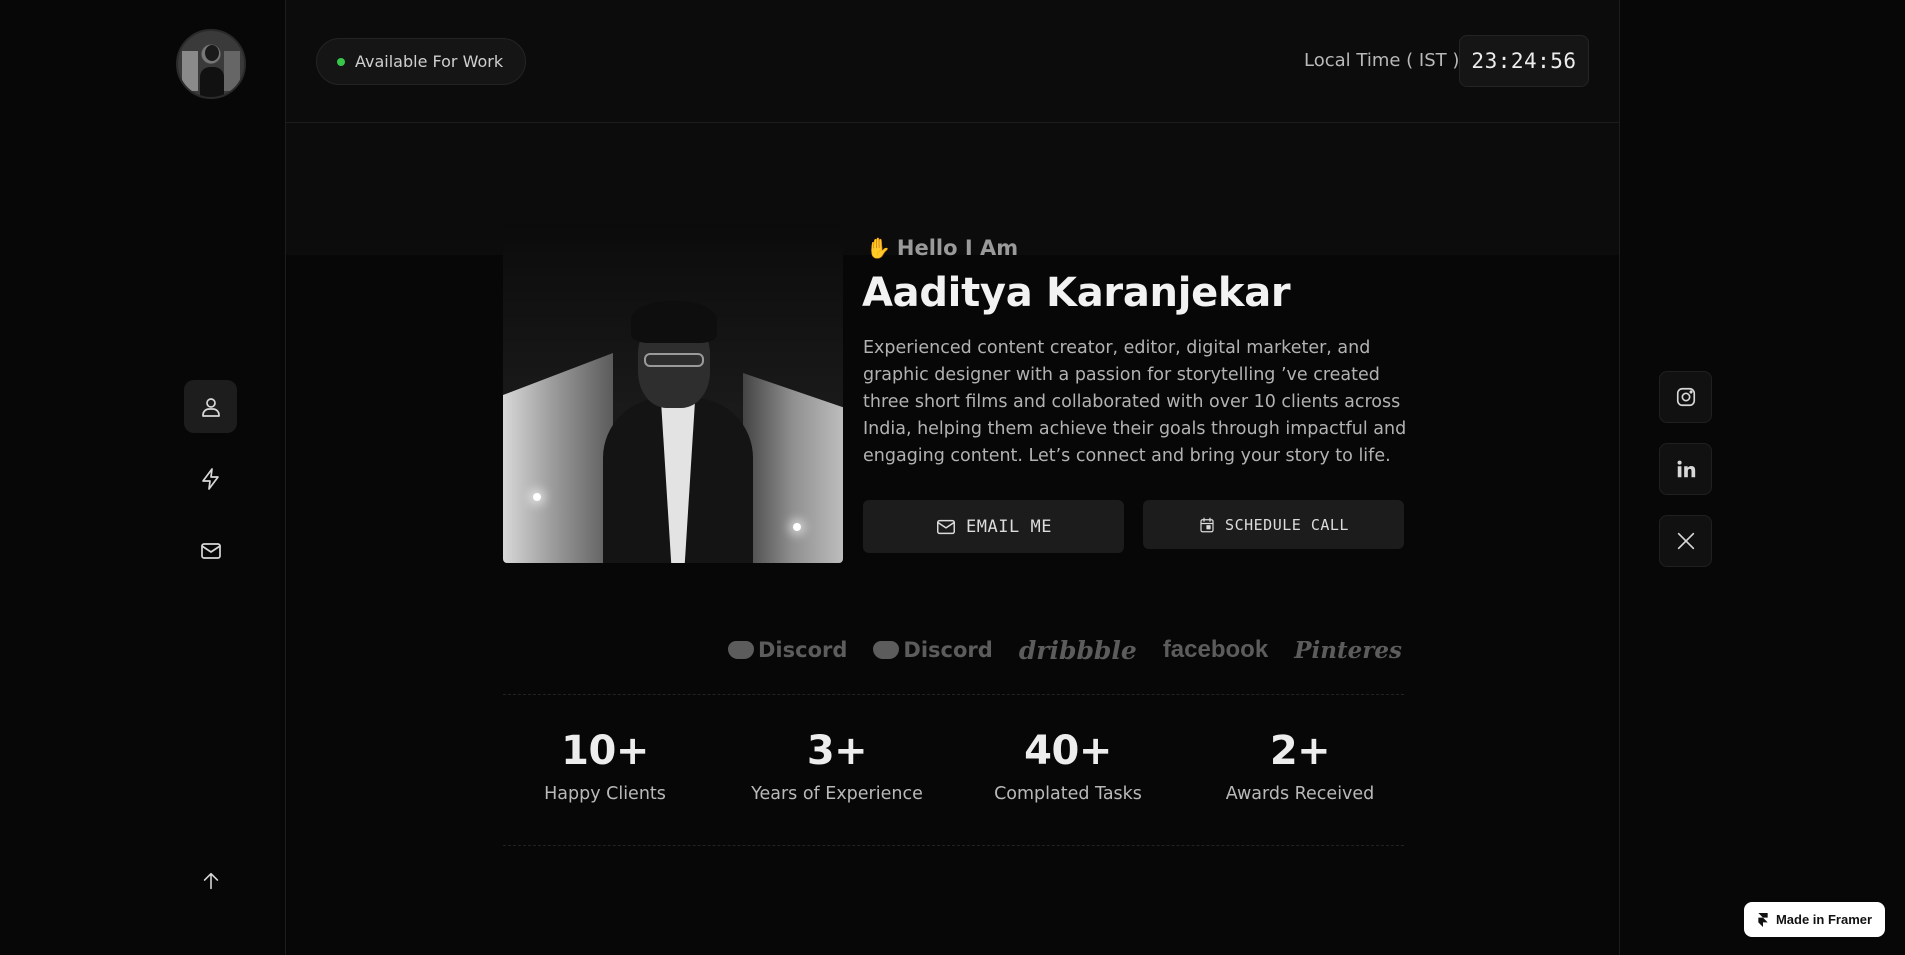 This screenshot has width=1905, height=955. I want to click on availability-badge: Available For Work, so click(421, 61).